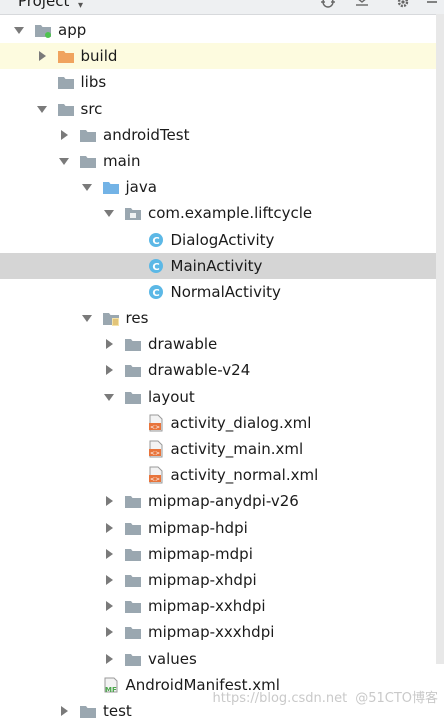  I want to click on tree-row: androidTest, so click(222, 135).